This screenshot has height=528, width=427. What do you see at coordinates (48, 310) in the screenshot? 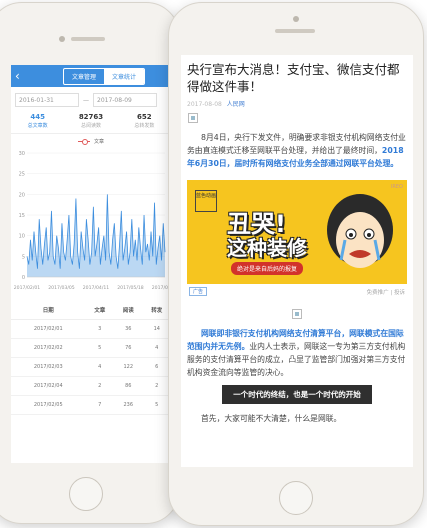
I see `col-date: 日期` at bounding box center [48, 310].